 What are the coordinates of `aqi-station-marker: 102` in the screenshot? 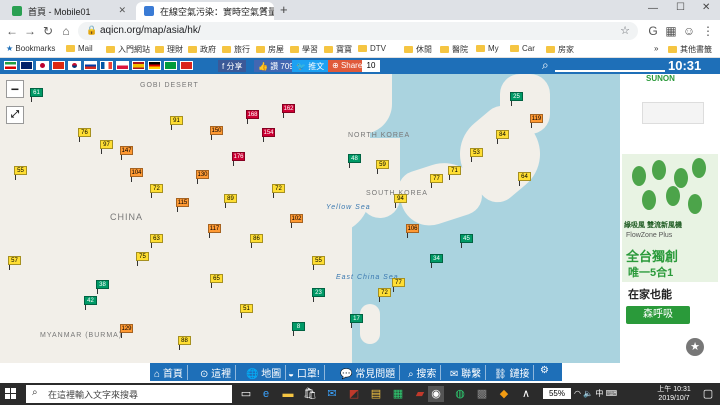 It's located at (296, 221).